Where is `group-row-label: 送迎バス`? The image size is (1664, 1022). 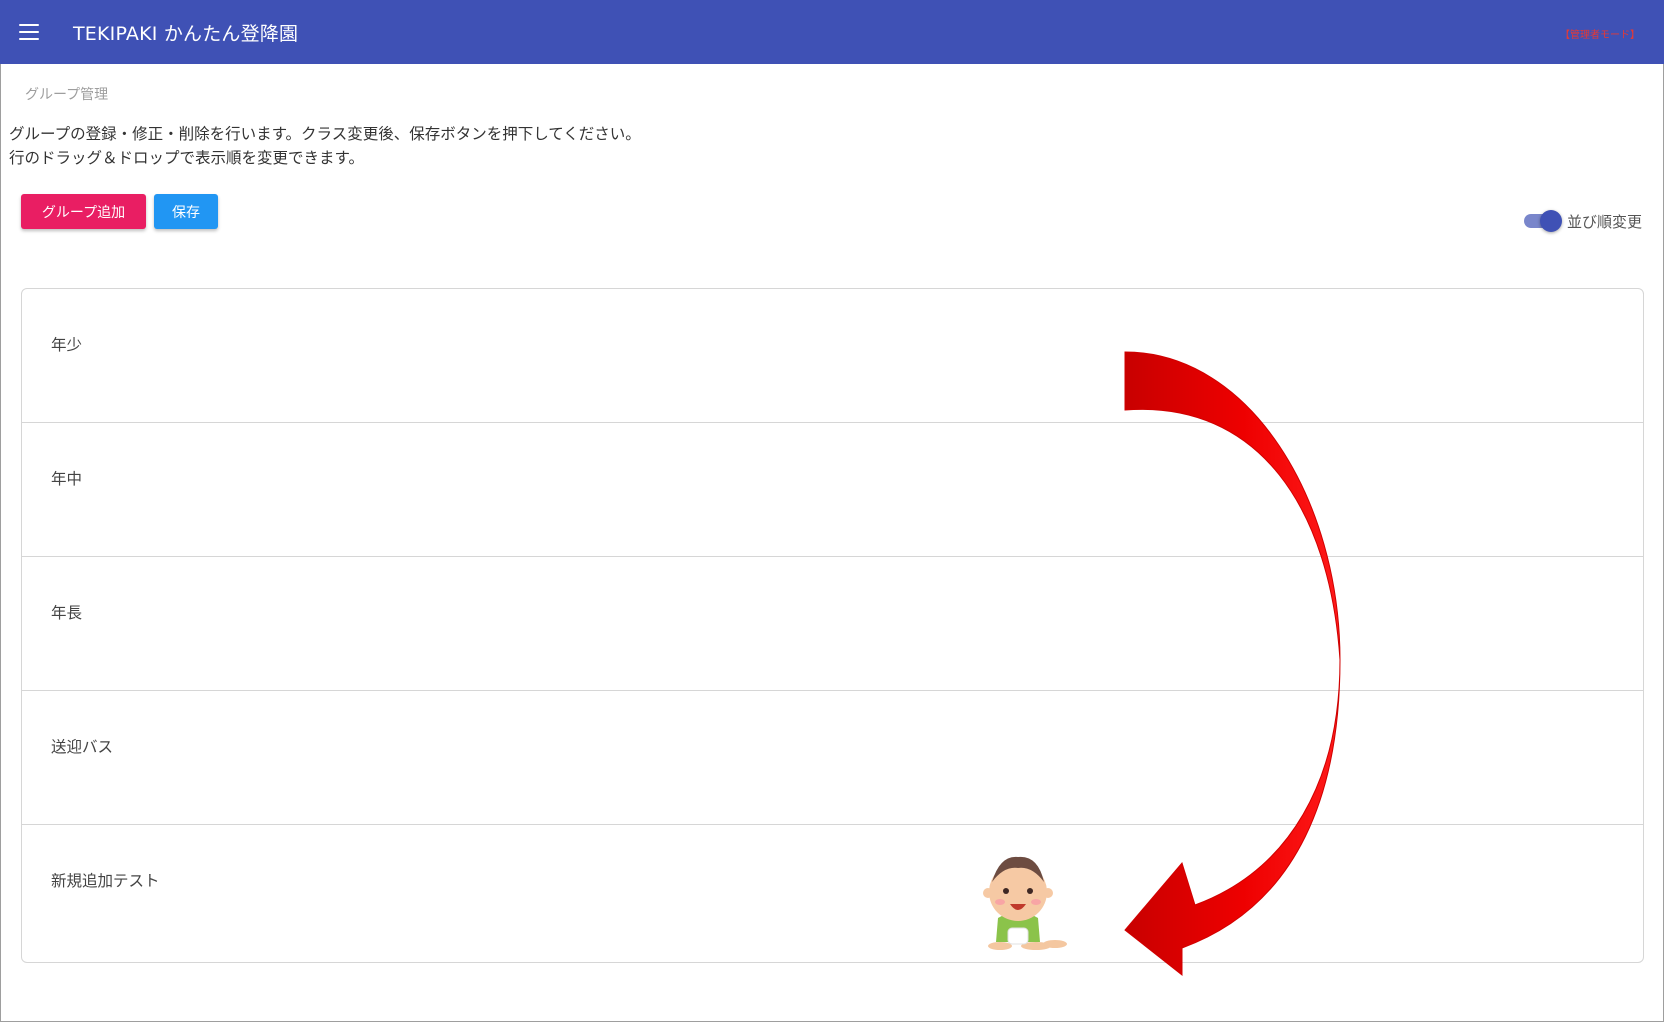 group-row-label: 送迎バス is located at coordinates (82, 747).